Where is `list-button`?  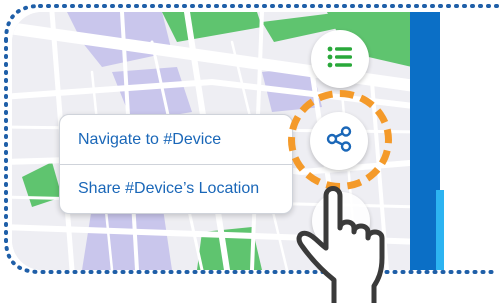 list-button is located at coordinates (340, 59).